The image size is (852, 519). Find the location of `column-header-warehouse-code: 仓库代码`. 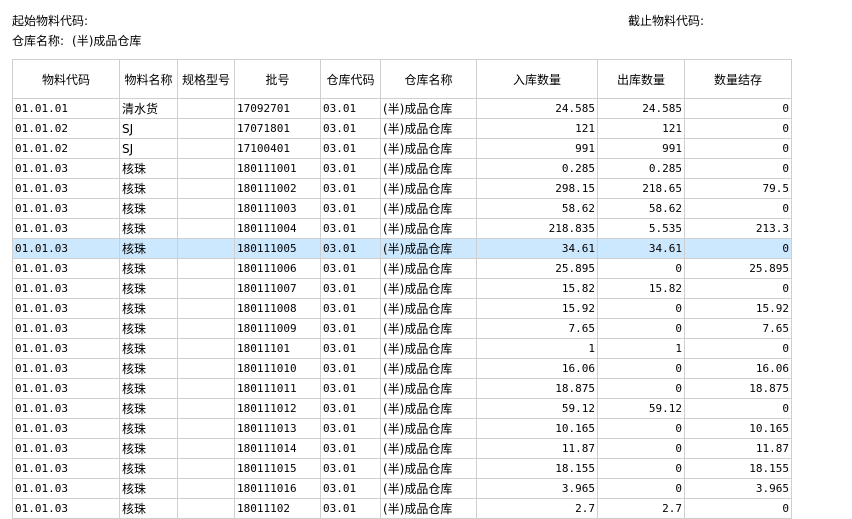

column-header-warehouse-code: 仓库代码 is located at coordinates (350, 79).